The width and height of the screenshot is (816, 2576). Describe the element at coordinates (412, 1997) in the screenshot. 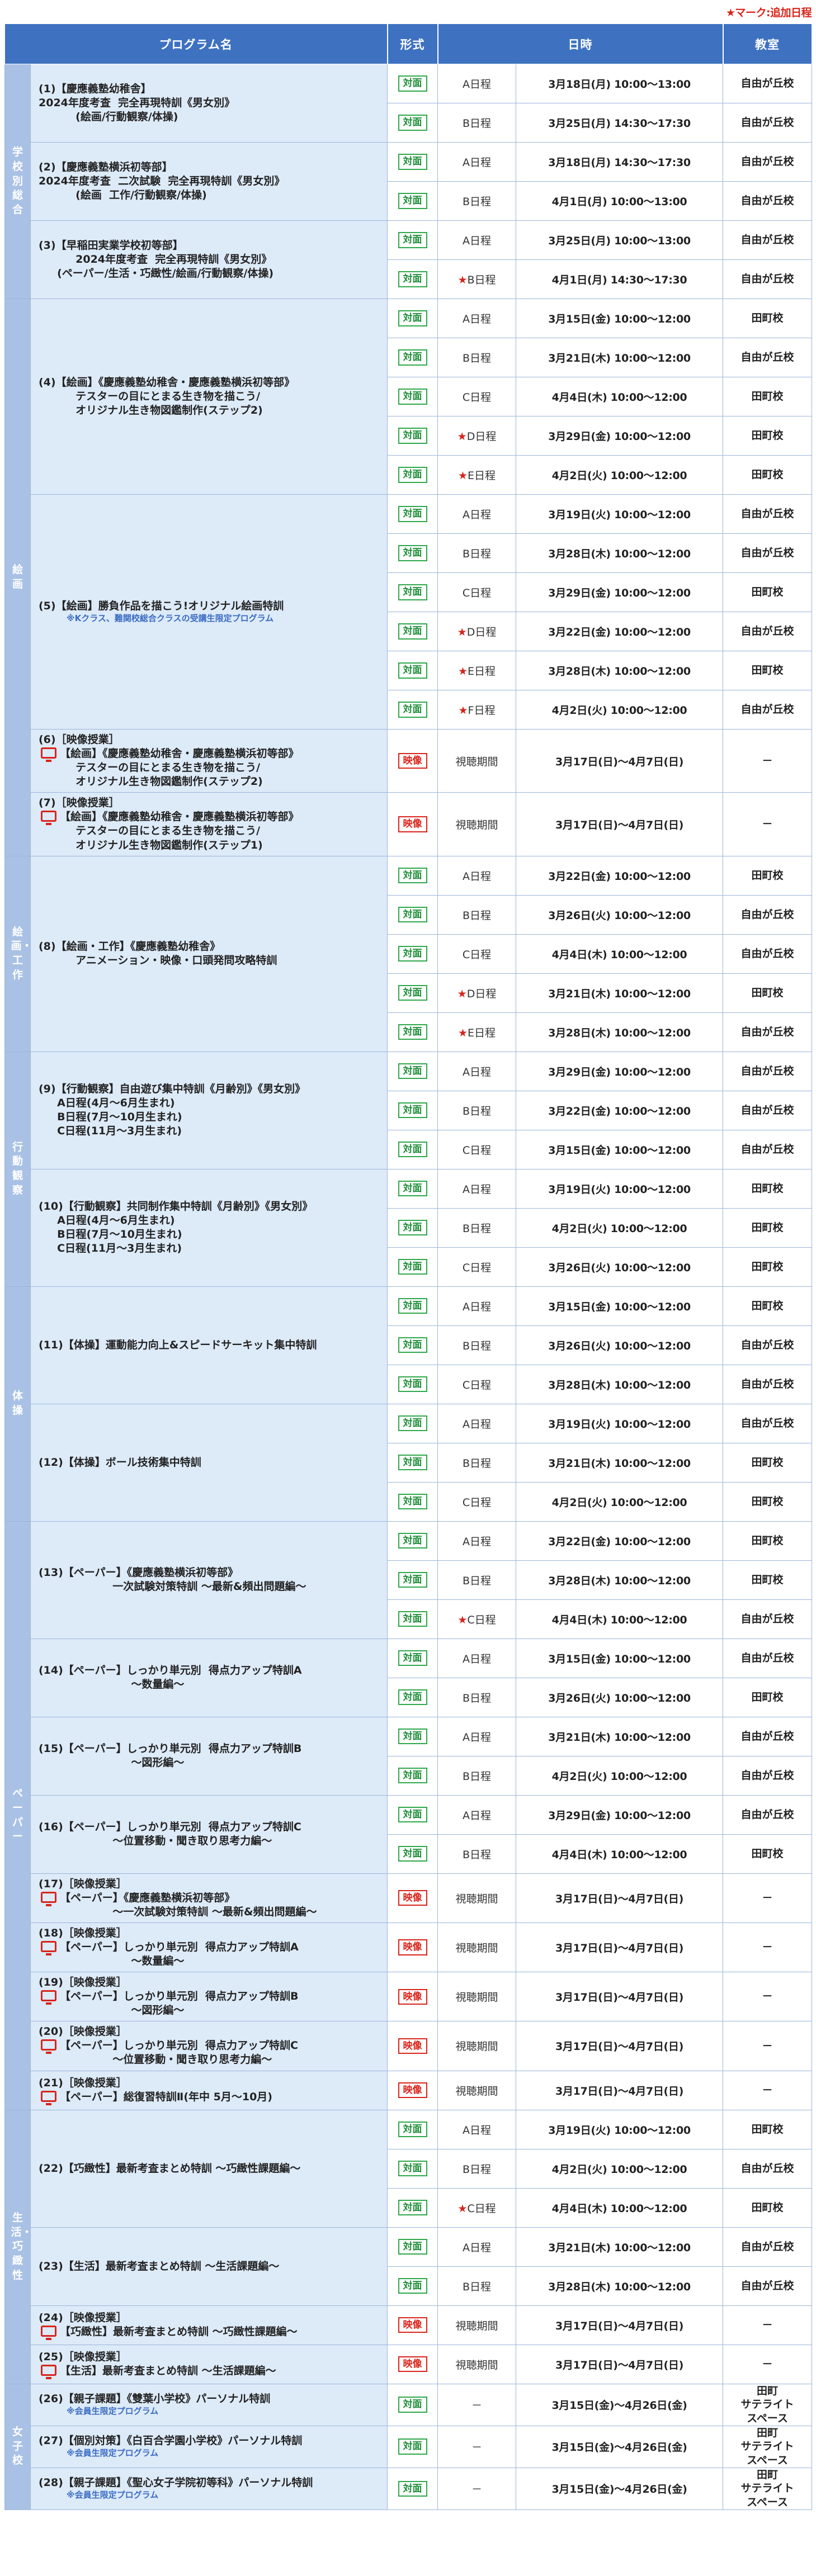

I see `format-cell: 映像` at that location.